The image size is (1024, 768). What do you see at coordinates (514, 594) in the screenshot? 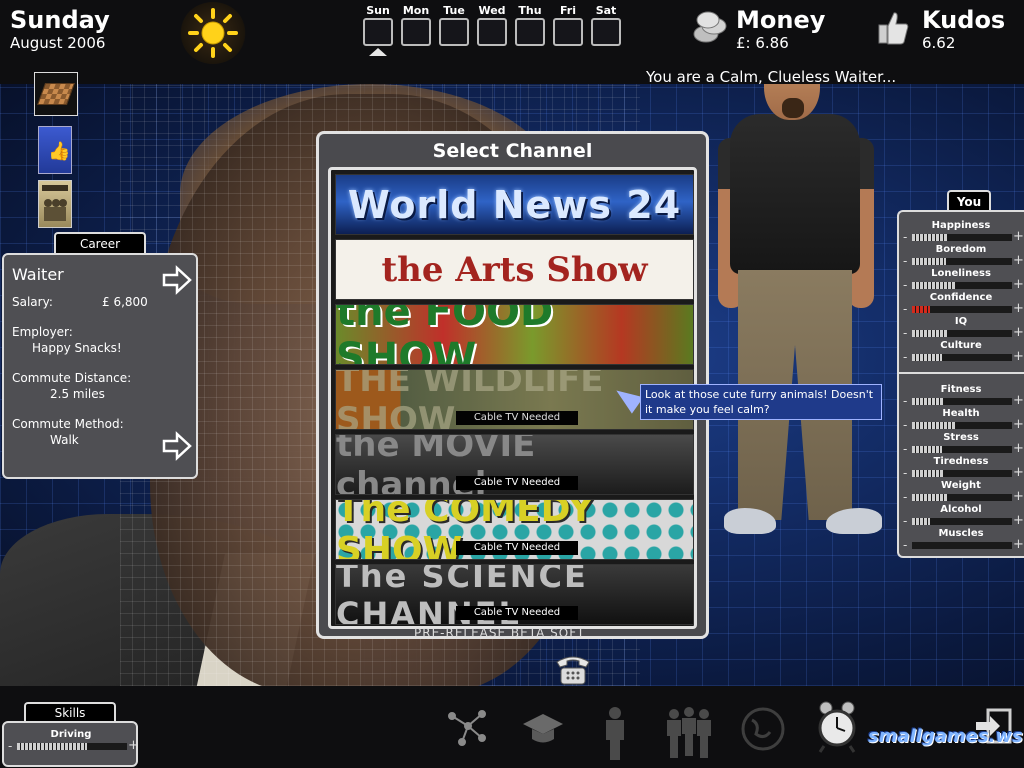
I see `channel-science-channel: The SCIENCE CHANNEL Cable TV Needed` at bounding box center [514, 594].